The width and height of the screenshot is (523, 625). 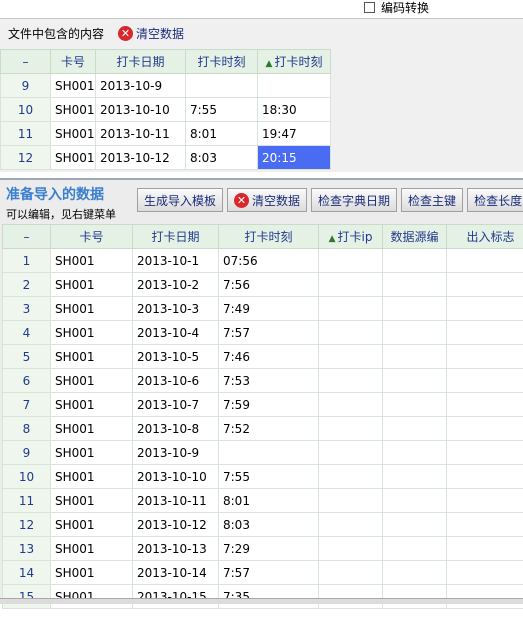 I want to click on encoding-checkbox-row: 编码转换, so click(x=396, y=7).